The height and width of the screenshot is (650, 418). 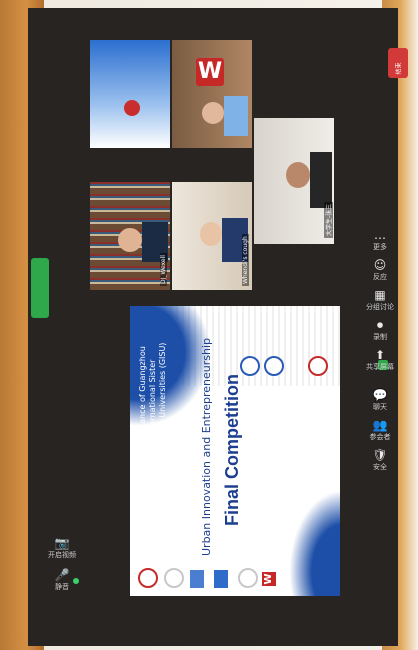 I want to click on security-button: 🛡 安全, so click(x=380, y=460).